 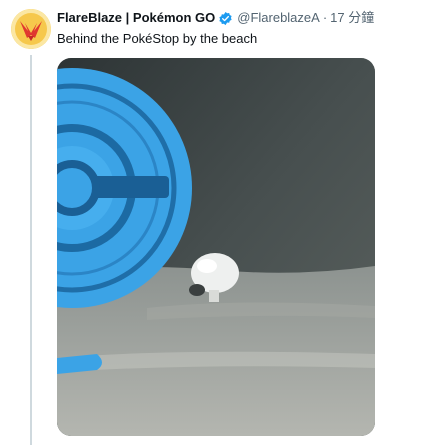 I want to click on timestamp: 17 分鐘, so click(x=352, y=18).